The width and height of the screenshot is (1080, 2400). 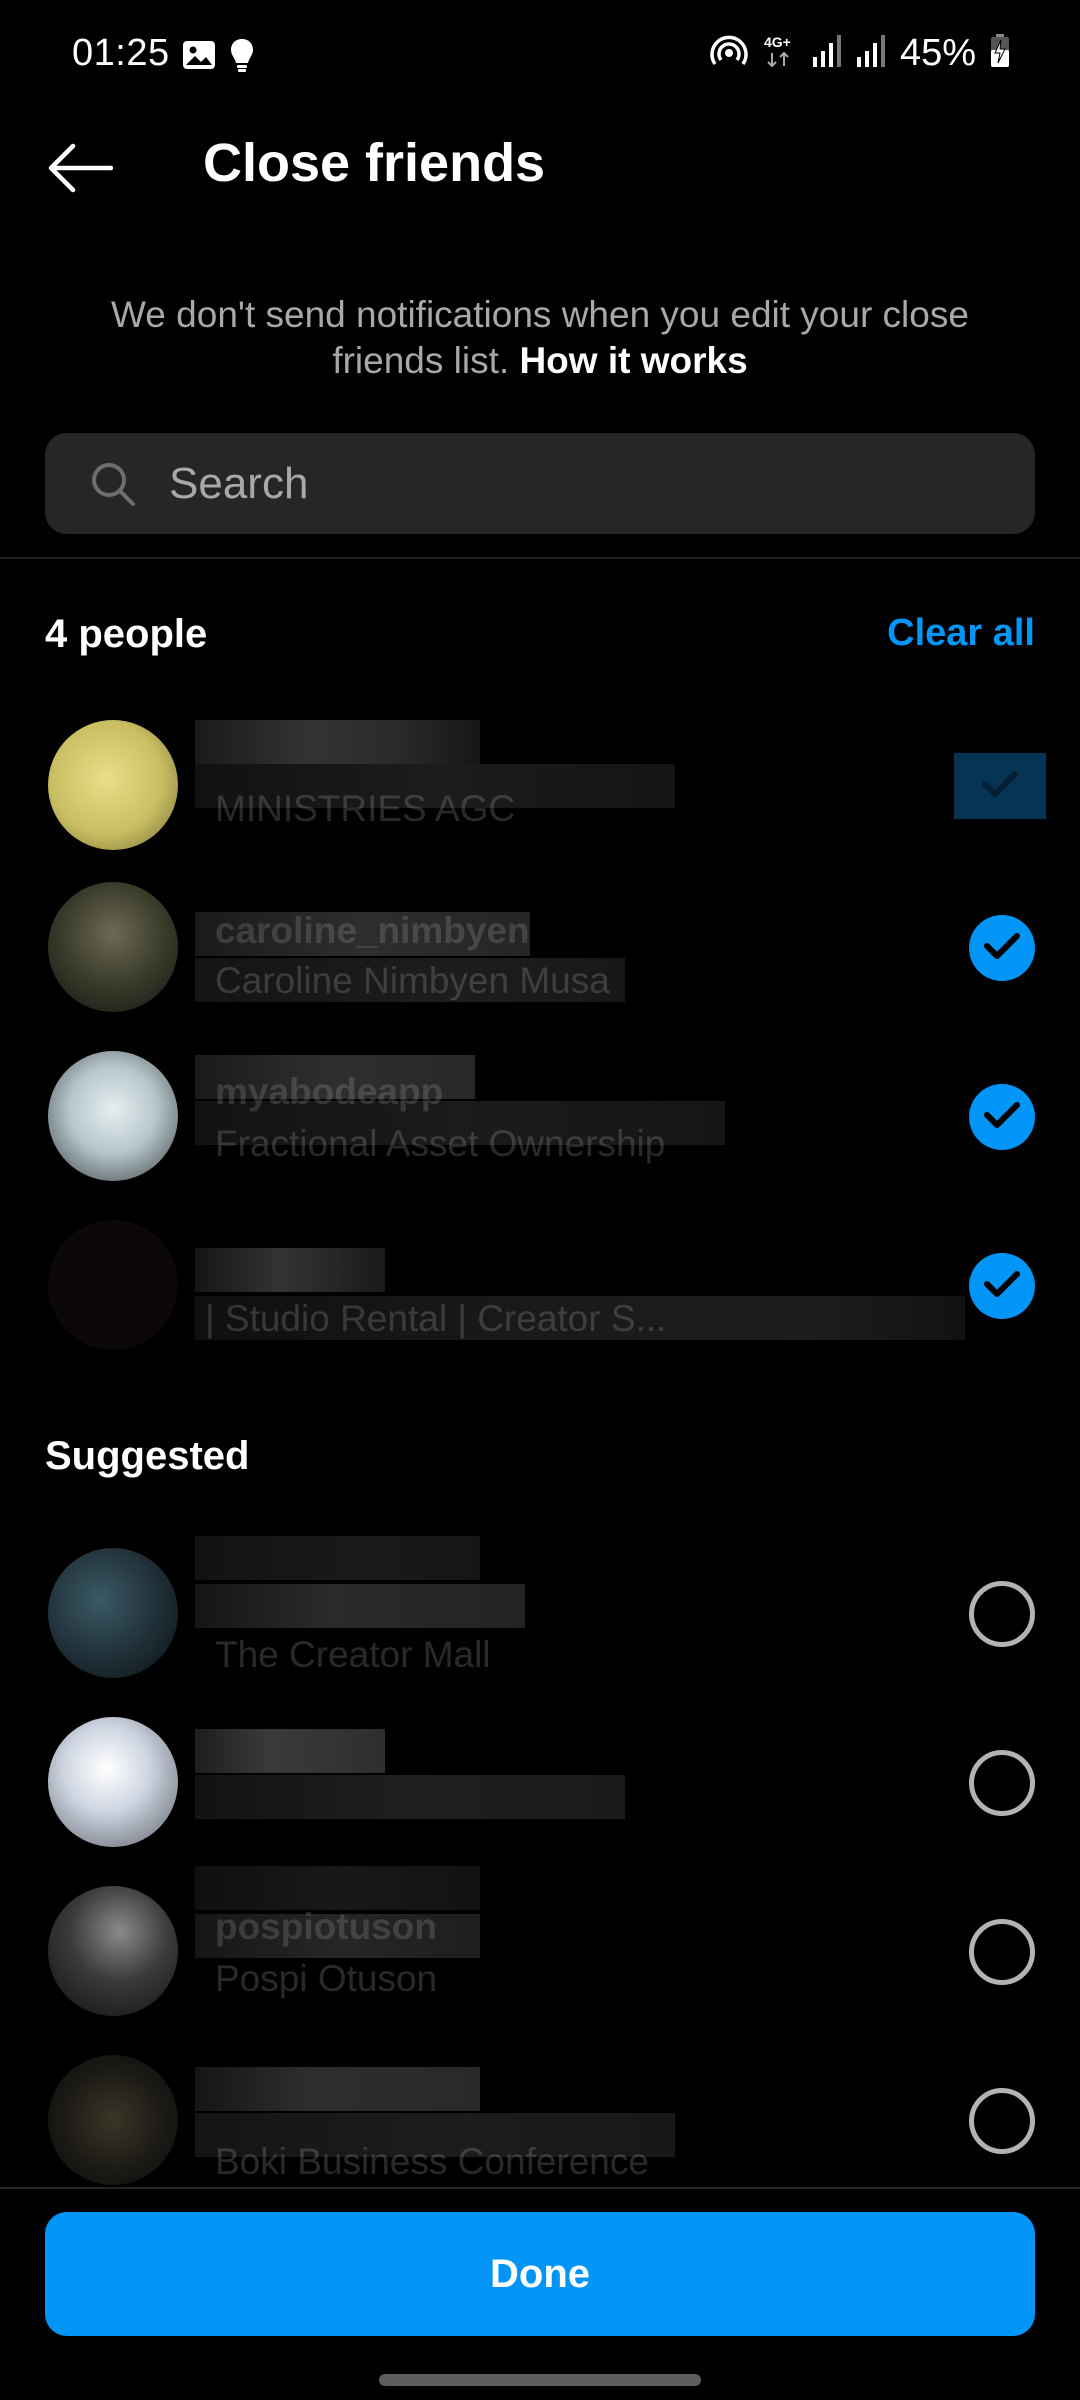 What do you see at coordinates (329, 1091) in the screenshot?
I see `username: myabodeapp` at bounding box center [329, 1091].